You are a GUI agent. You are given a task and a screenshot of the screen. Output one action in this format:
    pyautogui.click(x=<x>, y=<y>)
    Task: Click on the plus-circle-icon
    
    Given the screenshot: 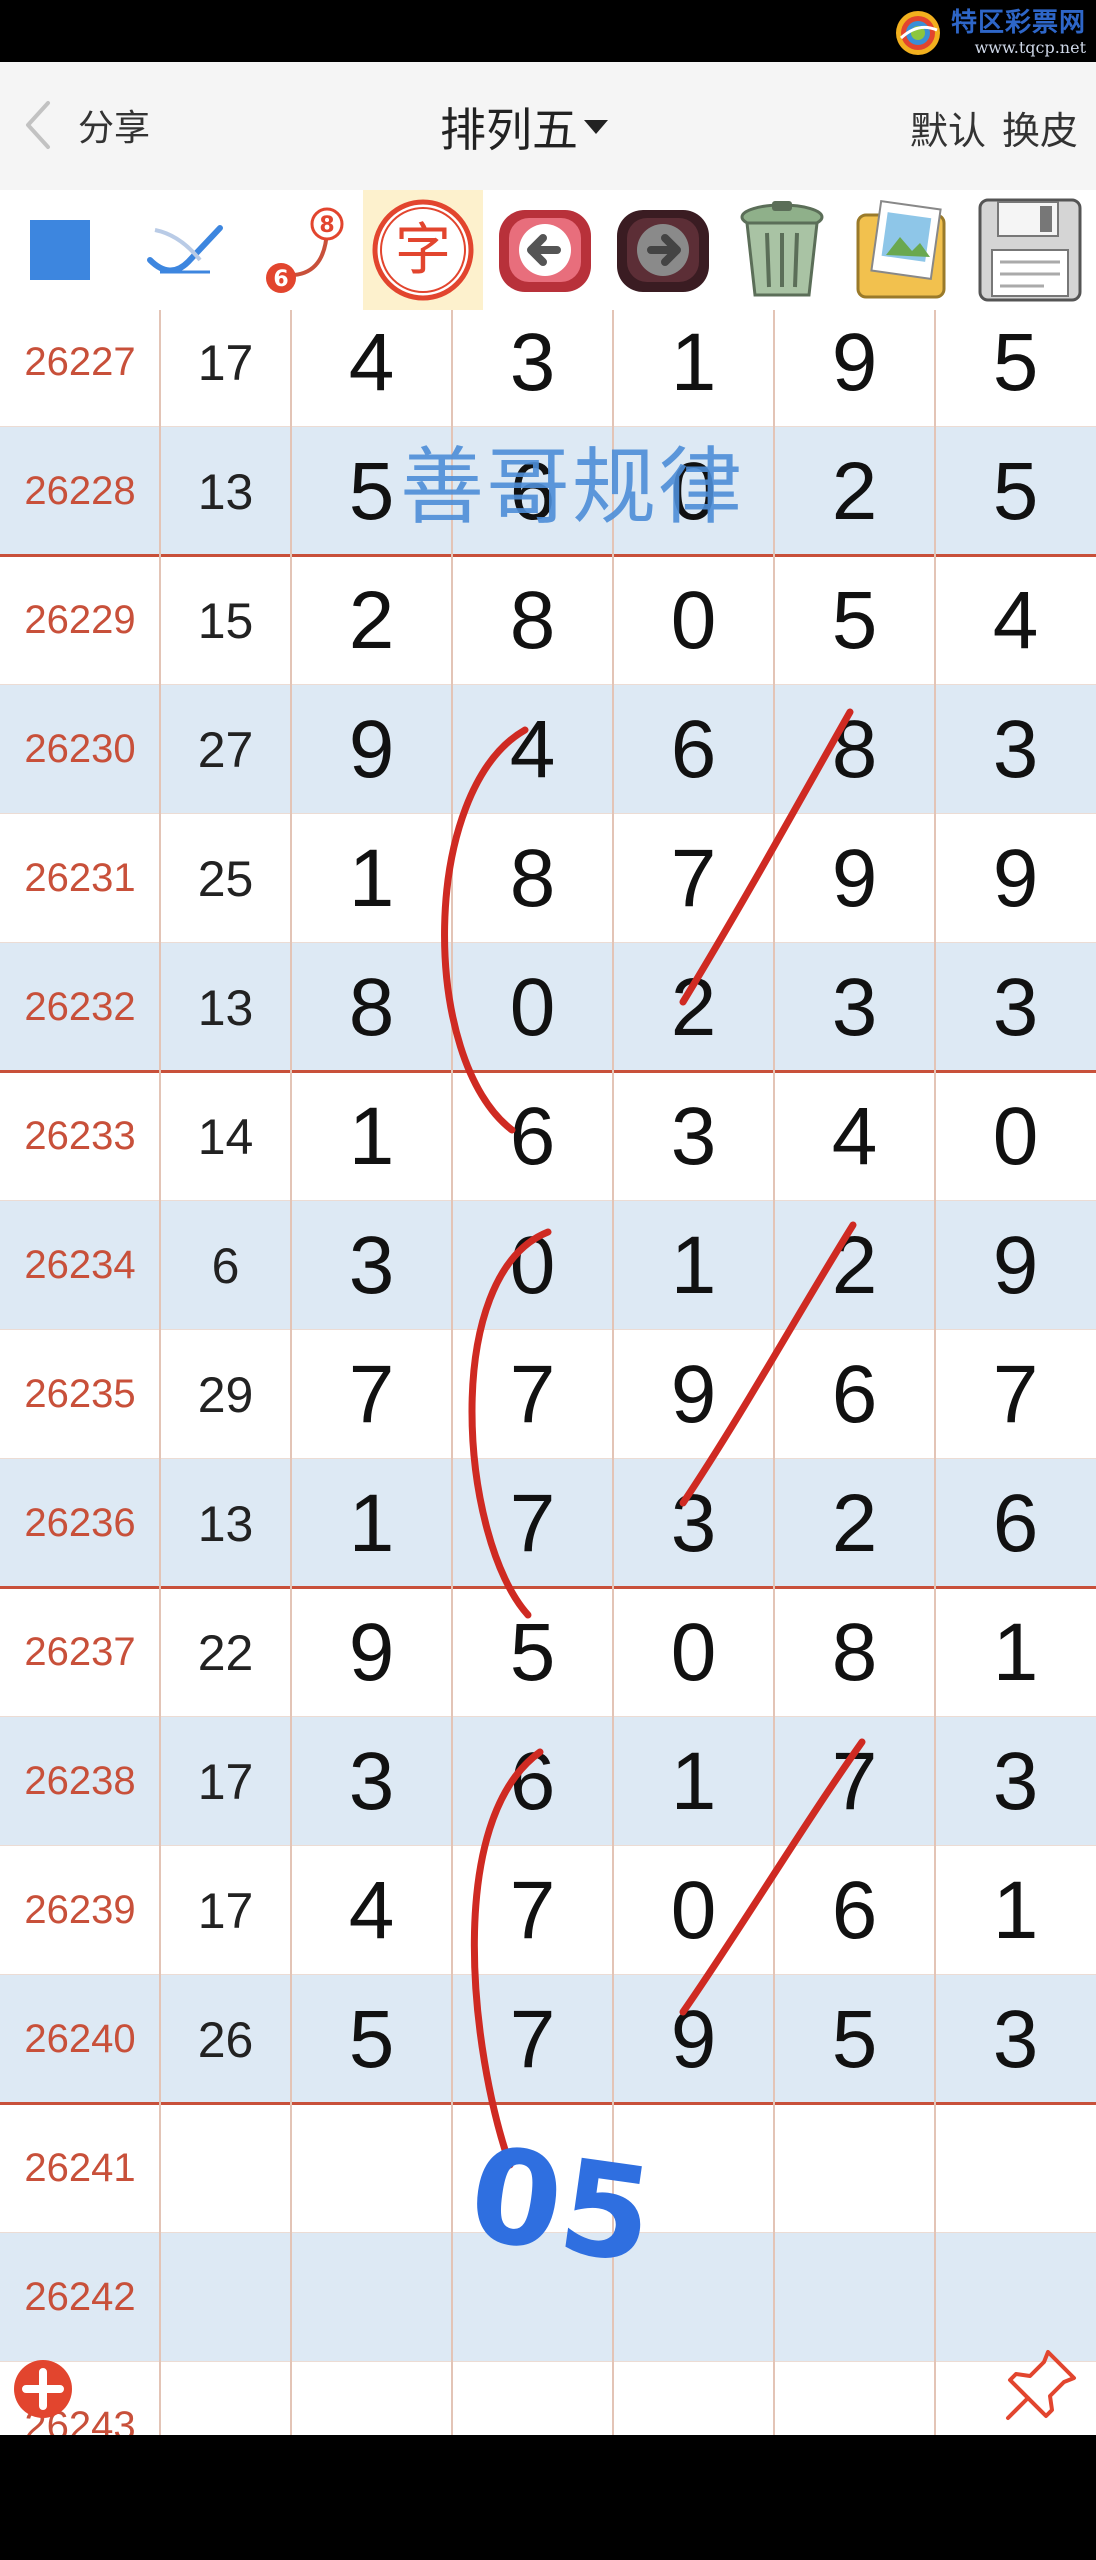 What is the action you would take?
    pyautogui.click(x=43, y=2389)
    